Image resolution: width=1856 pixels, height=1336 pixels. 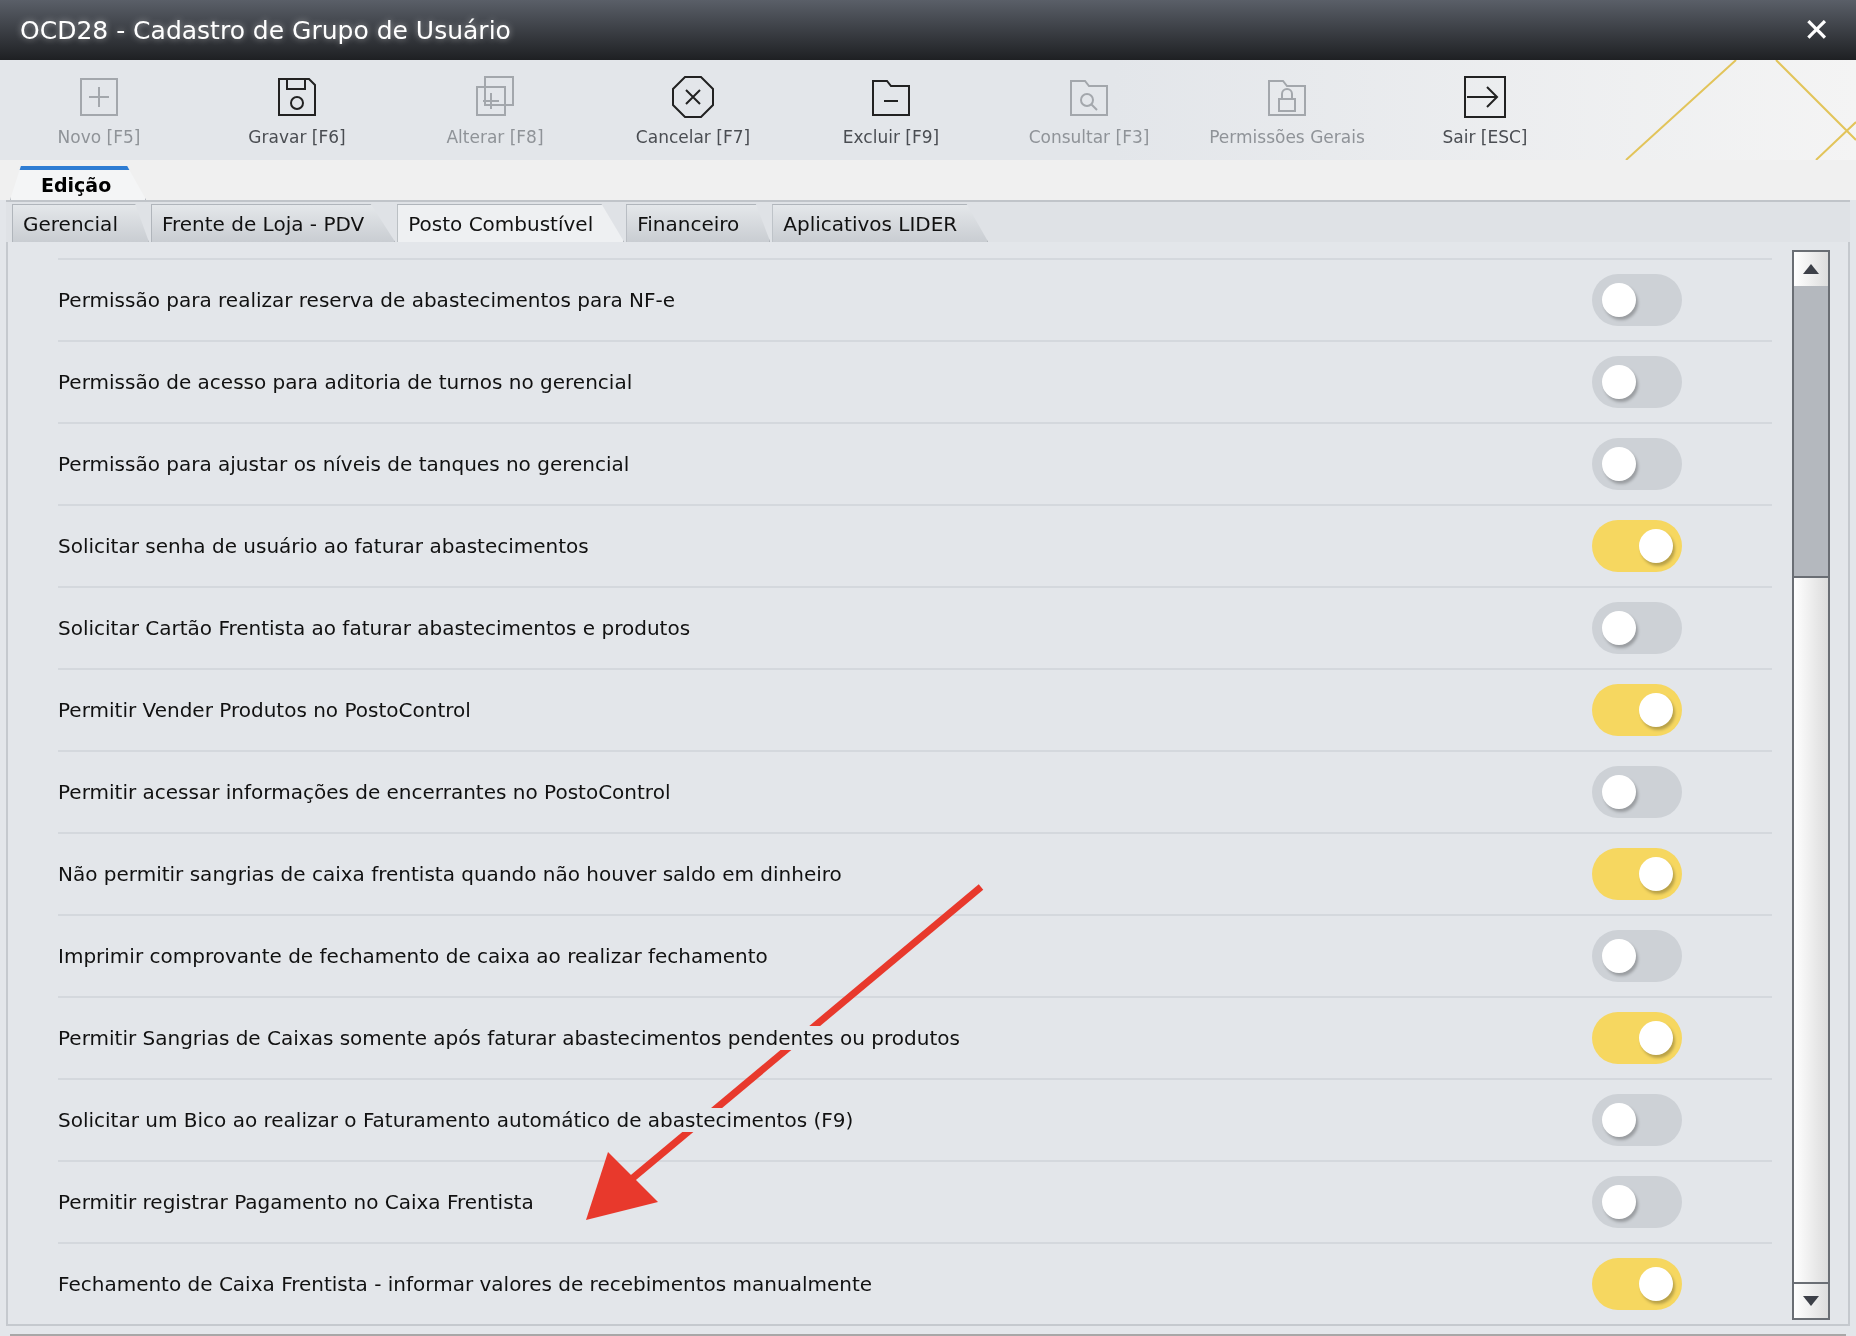 I want to click on scrollbar, so click(x=1811, y=785).